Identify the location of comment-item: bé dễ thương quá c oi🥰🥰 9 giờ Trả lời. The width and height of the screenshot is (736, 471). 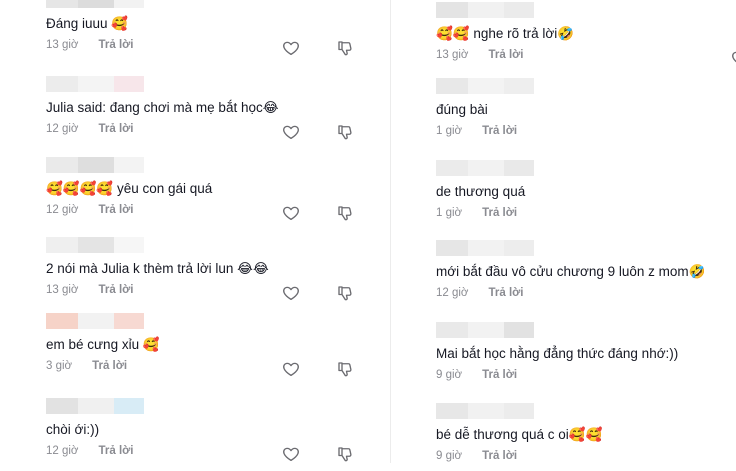
(586, 432).